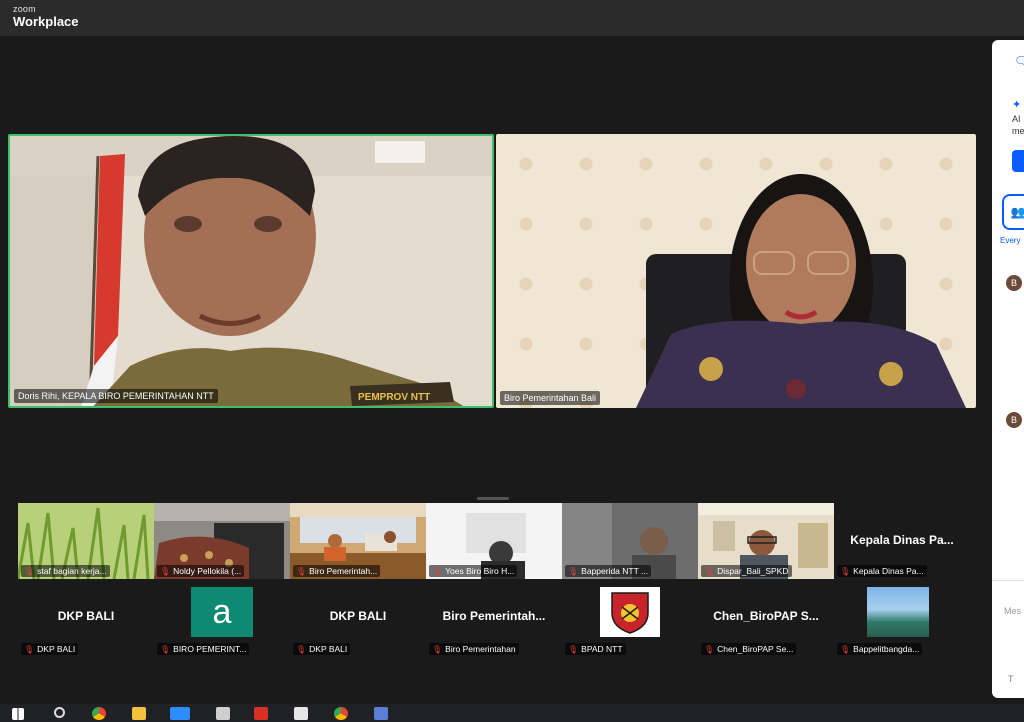 This screenshot has height=722, width=1024. What do you see at coordinates (59, 712) in the screenshot?
I see `search-icon` at bounding box center [59, 712].